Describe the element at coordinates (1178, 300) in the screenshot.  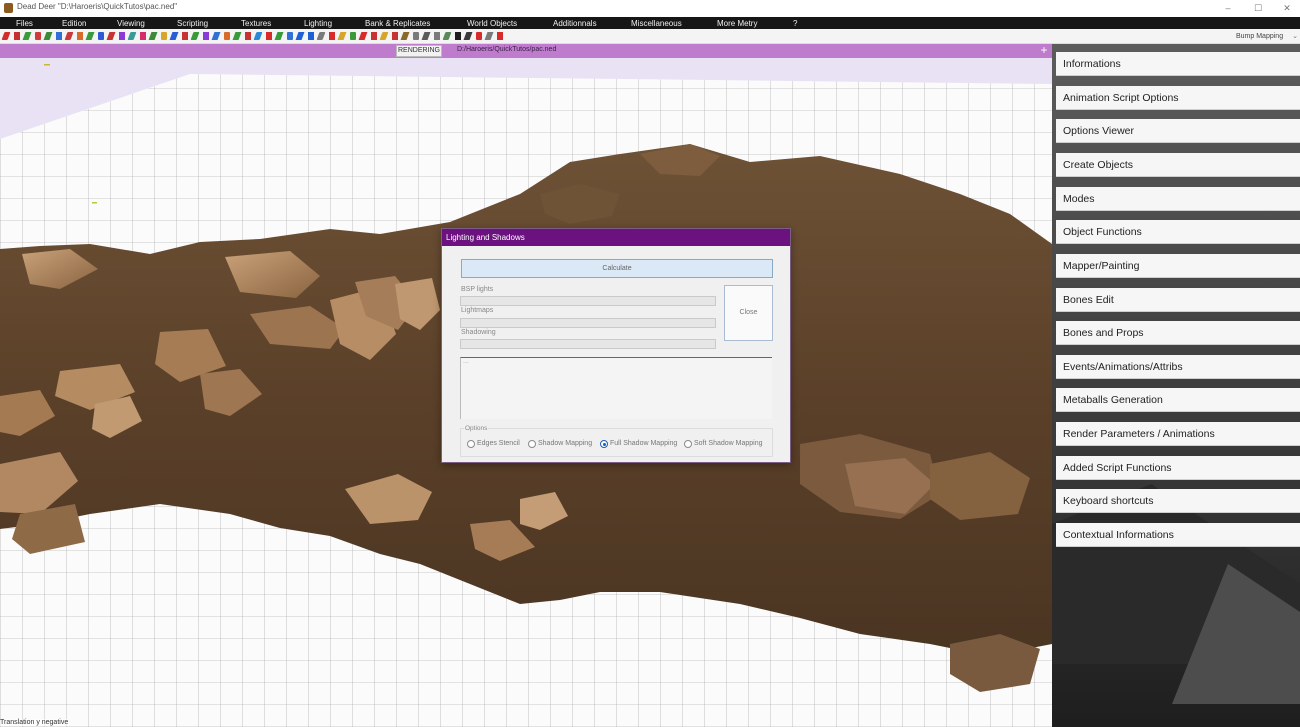
I see `panel-button-bones-edit: Bones Edit` at that location.